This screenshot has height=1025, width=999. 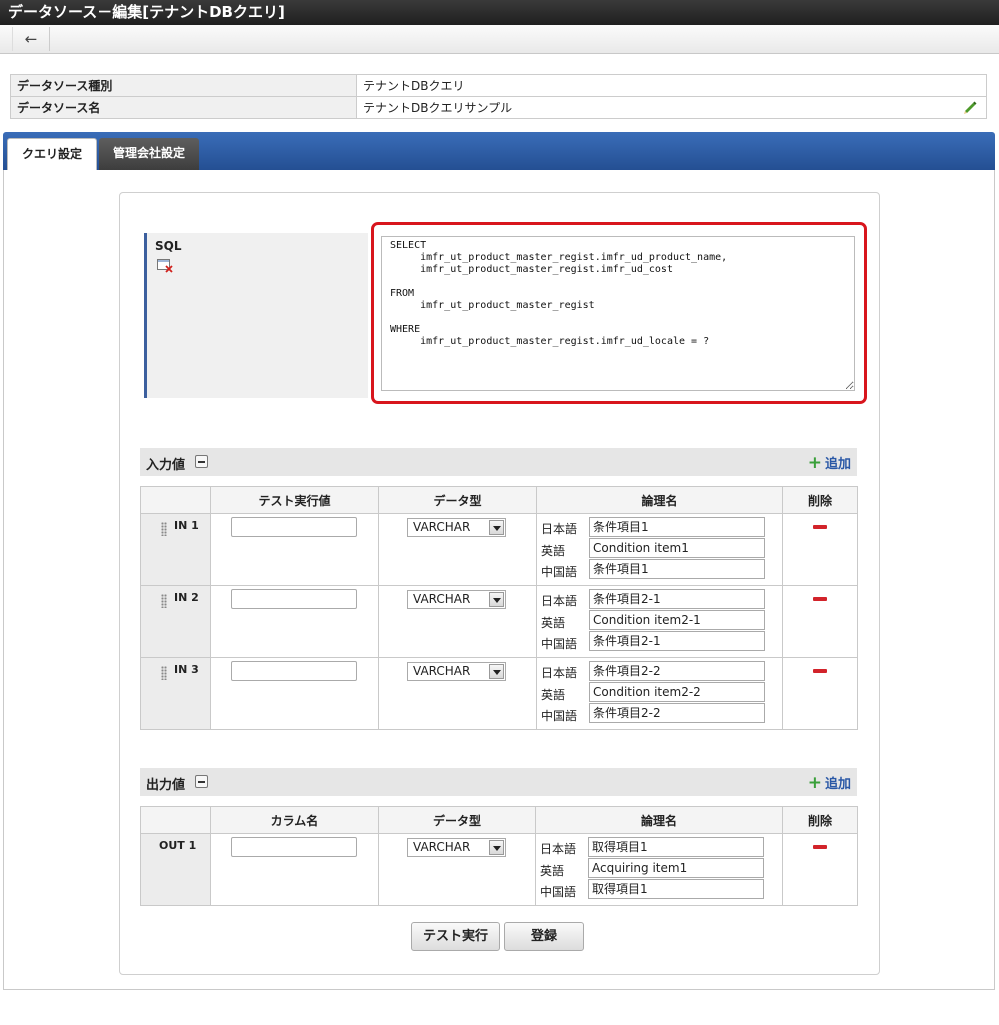 What do you see at coordinates (677, 692) in the screenshot?
I see `logical-name-input: Condition item2-2` at bounding box center [677, 692].